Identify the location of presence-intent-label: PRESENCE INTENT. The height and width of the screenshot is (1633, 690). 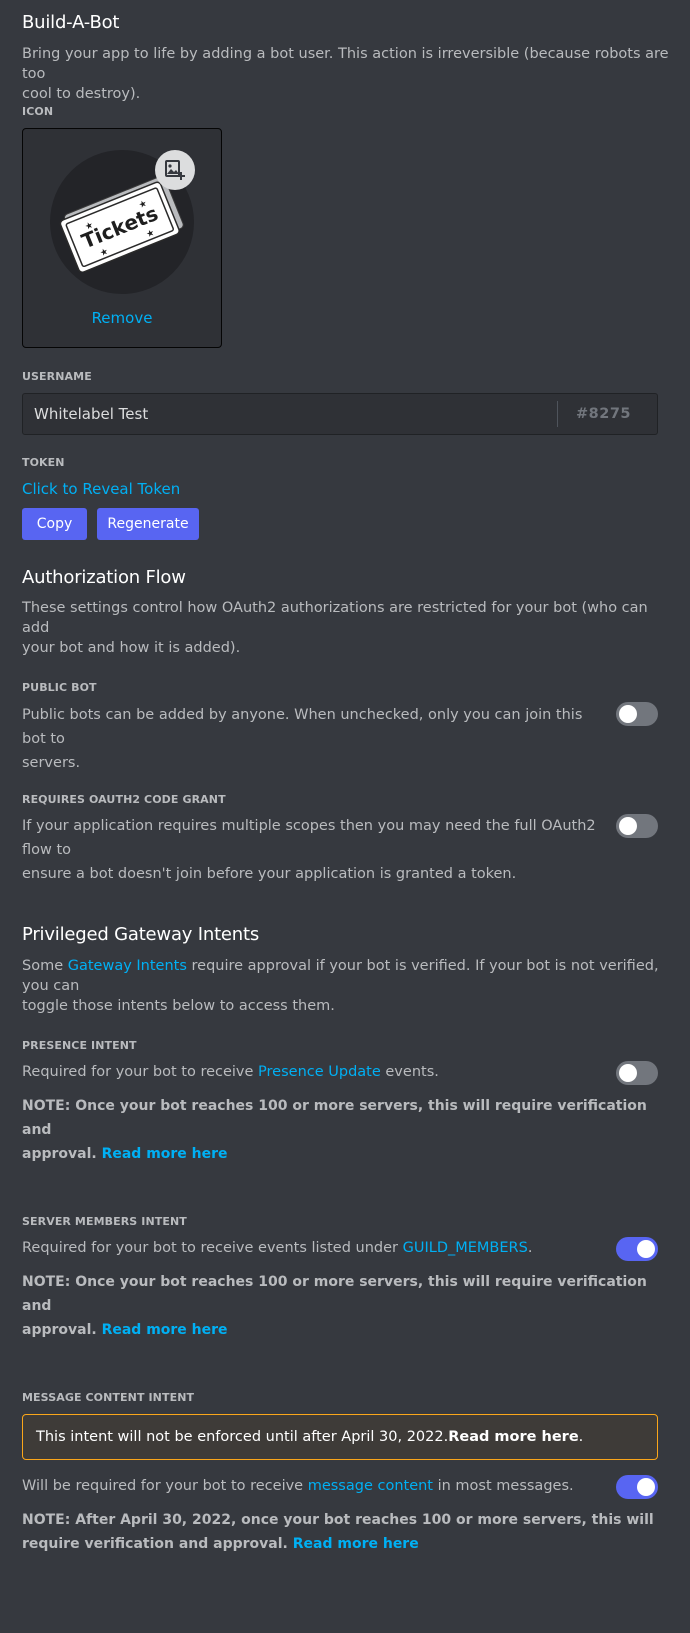
(79, 1045).